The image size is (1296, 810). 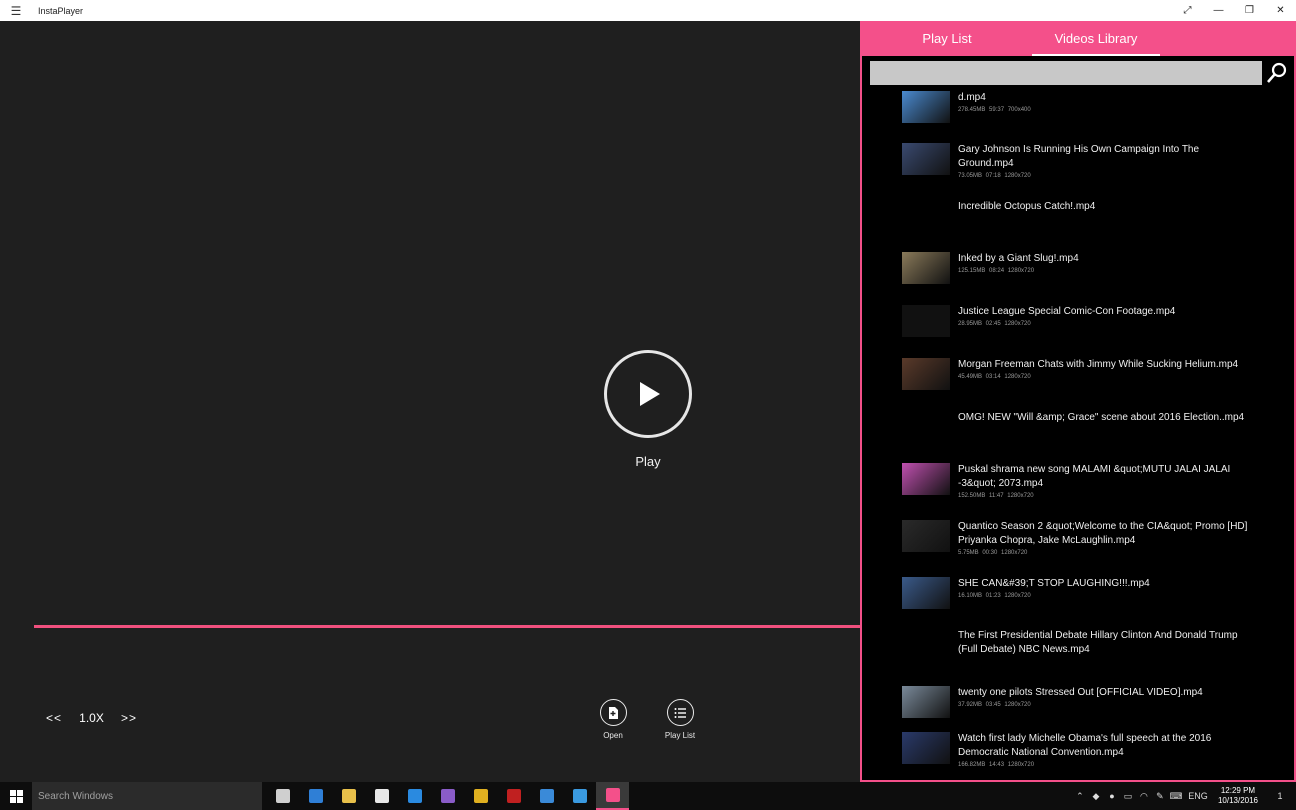 I want to click on system-tray: ⌃ ◆ ● ▭ ◠ ✎ ⌨ ENG 12:29 PM 10/13/2016 1, so click(x=1184, y=796).